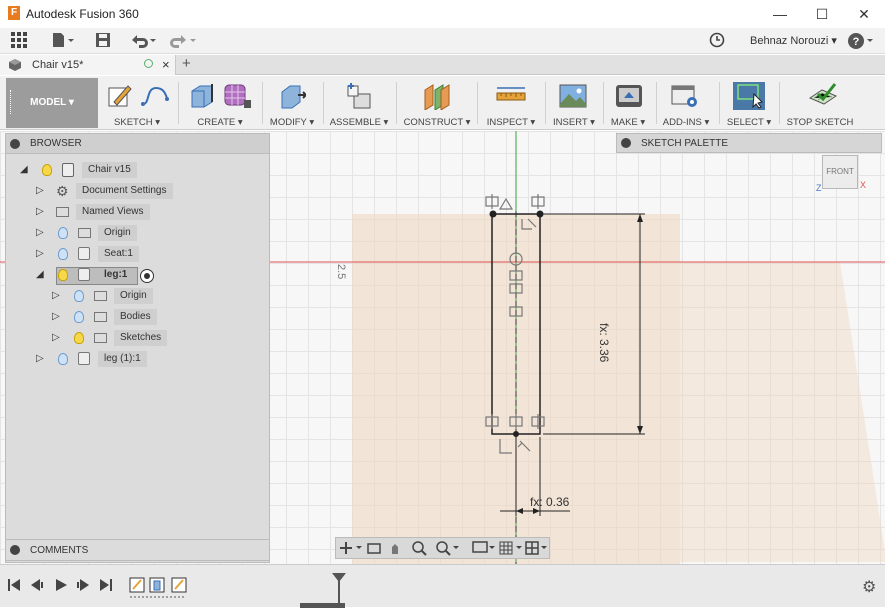 Image resolution: width=885 pixels, height=608 pixels. What do you see at coordinates (511, 548) in the screenshot?
I see `grid-settings-icon` at bounding box center [511, 548].